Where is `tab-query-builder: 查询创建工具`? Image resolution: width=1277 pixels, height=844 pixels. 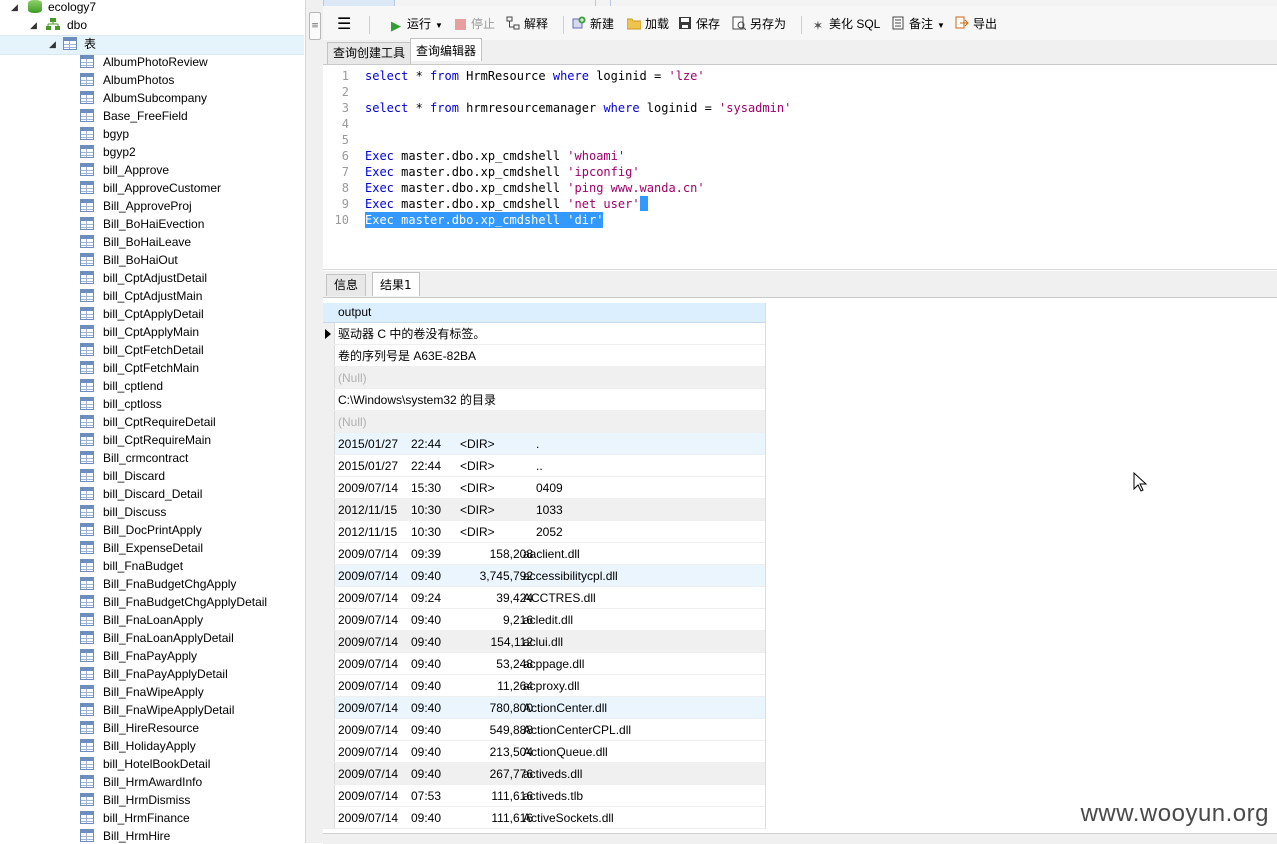 tab-query-builder: 查询创建工具 is located at coordinates (369, 53).